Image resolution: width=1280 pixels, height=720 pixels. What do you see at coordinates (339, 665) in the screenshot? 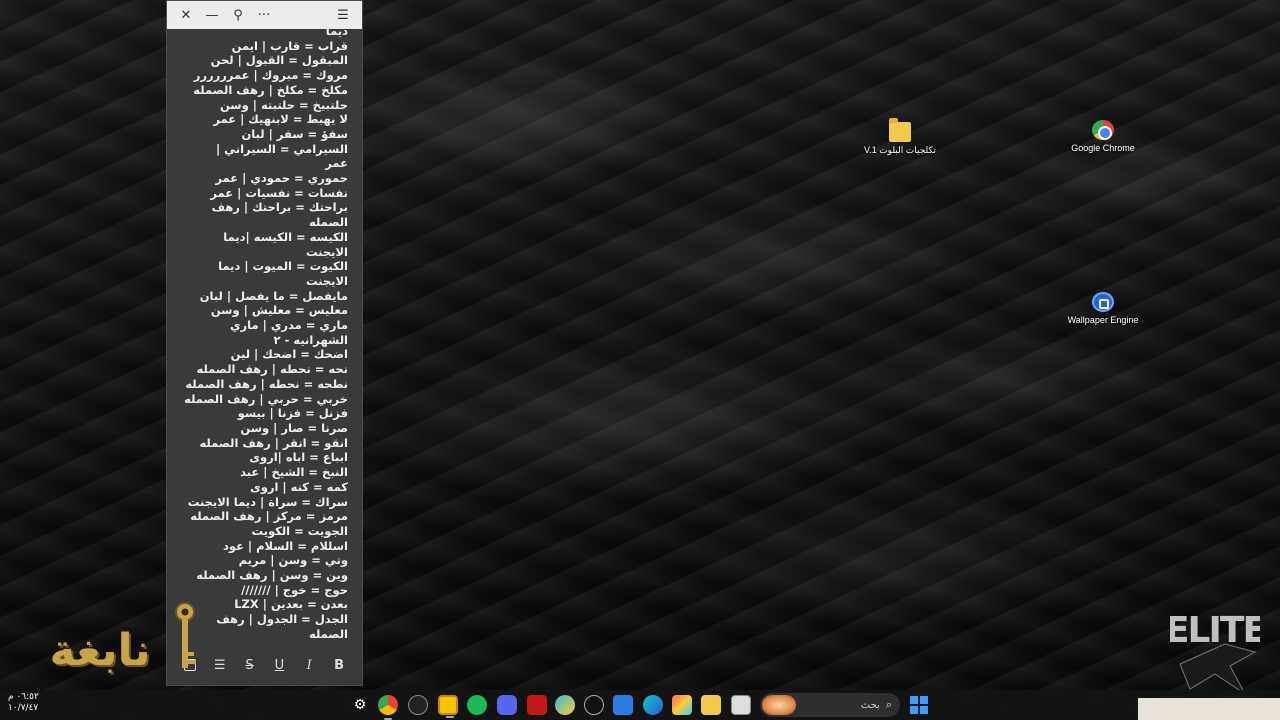
I see `bold-button: B` at bounding box center [339, 665].